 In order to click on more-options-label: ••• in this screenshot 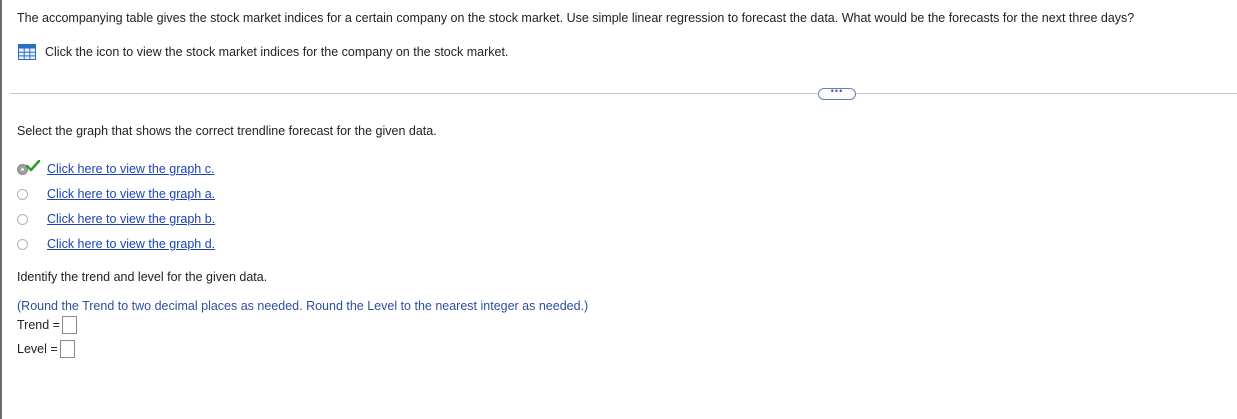, I will do `click(837, 91)`.